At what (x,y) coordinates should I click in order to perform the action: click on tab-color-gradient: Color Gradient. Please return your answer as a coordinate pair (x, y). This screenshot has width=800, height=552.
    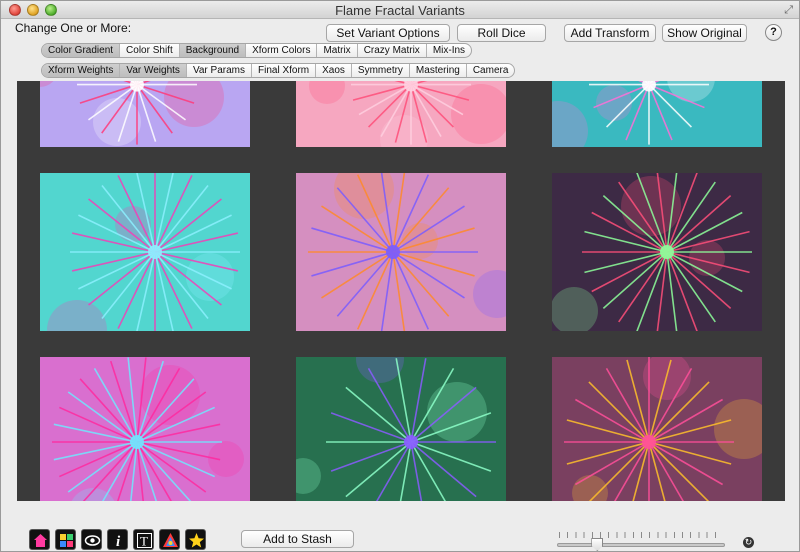
    Looking at the image, I should click on (81, 50).